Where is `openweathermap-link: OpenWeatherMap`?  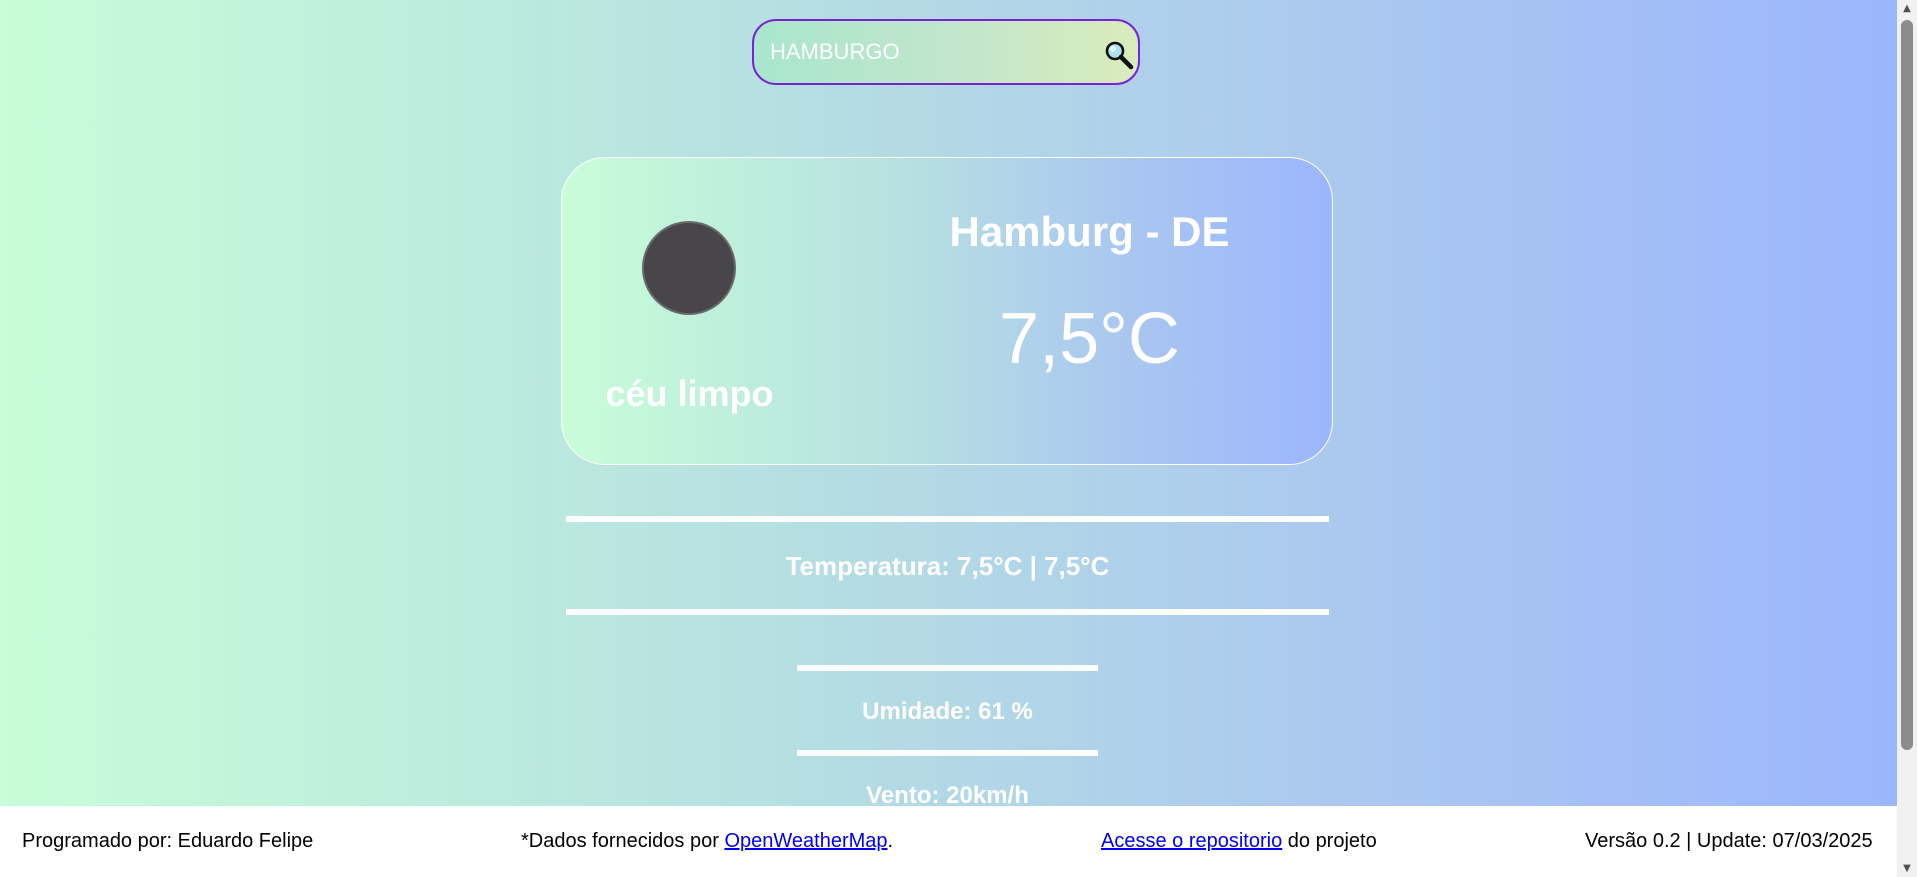
openweathermap-link: OpenWeatherMap is located at coordinates (805, 841).